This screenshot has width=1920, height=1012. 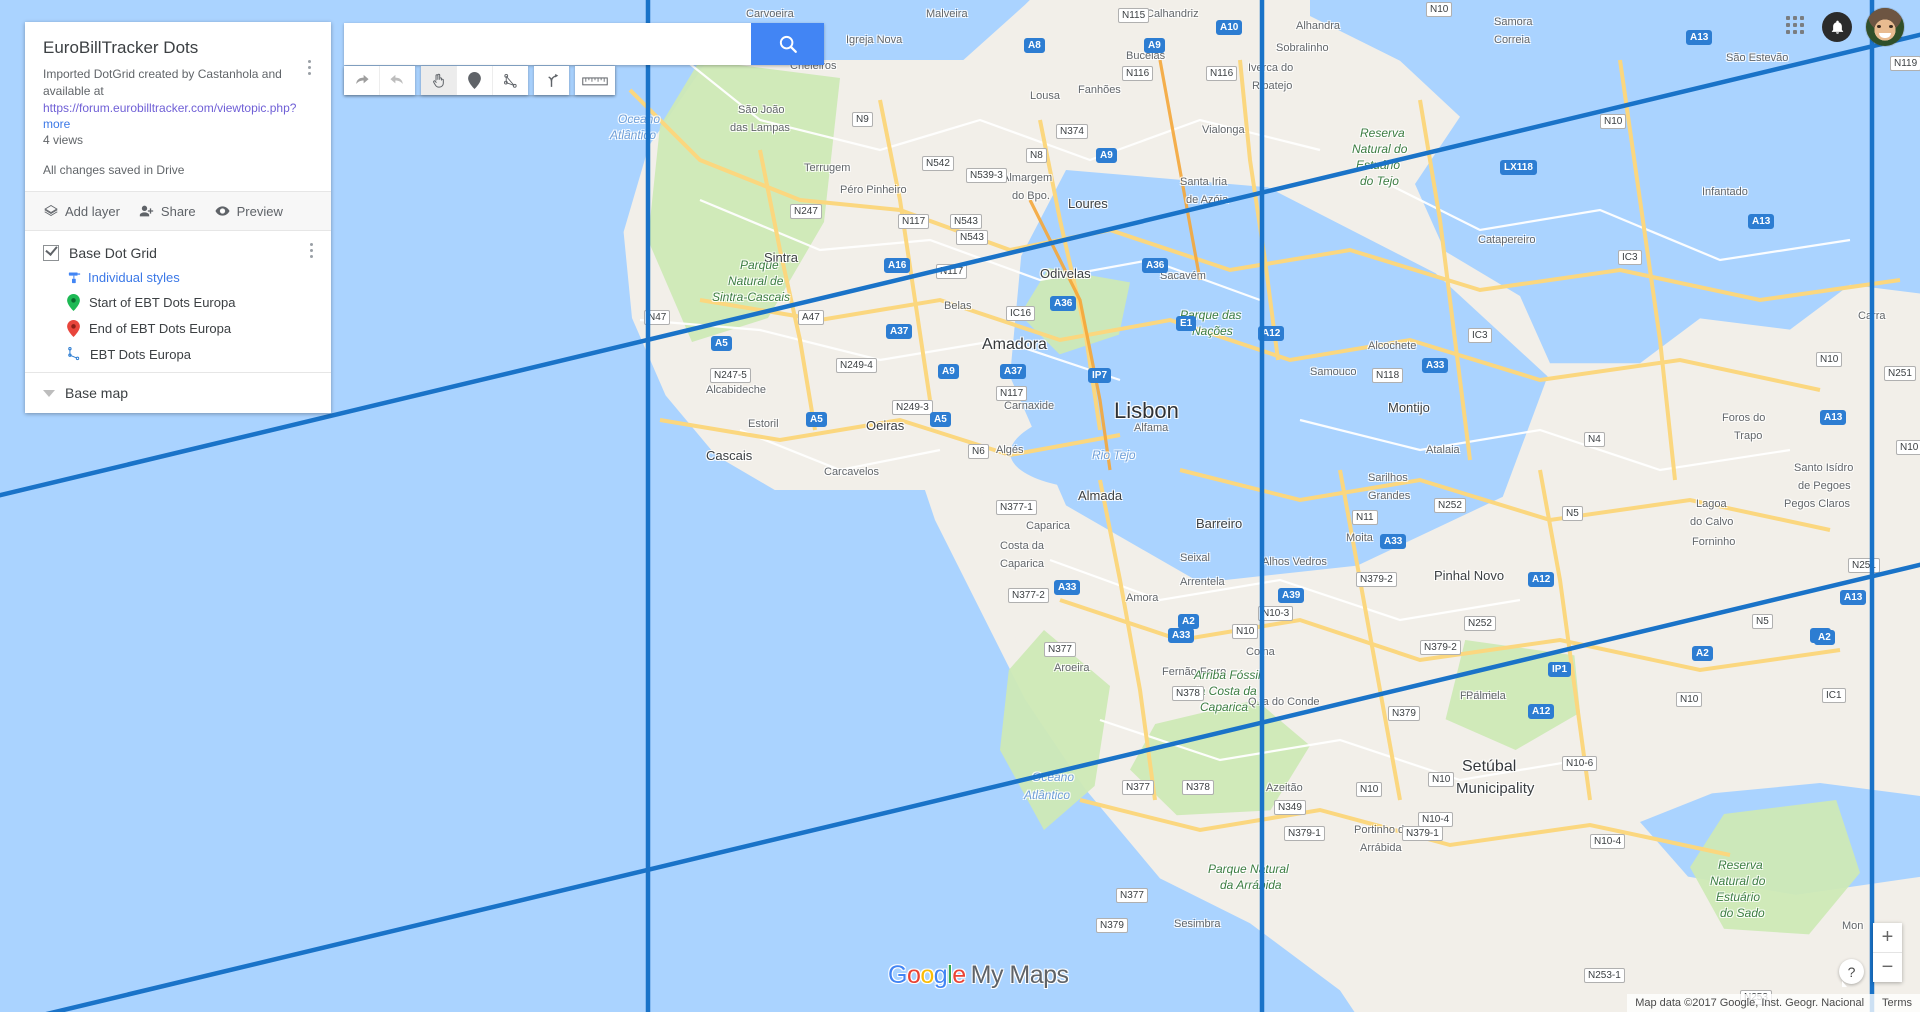 What do you see at coordinates (1186, 323) in the screenshot?
I see `road-shield: E1` at bounding box center [1186, 323].